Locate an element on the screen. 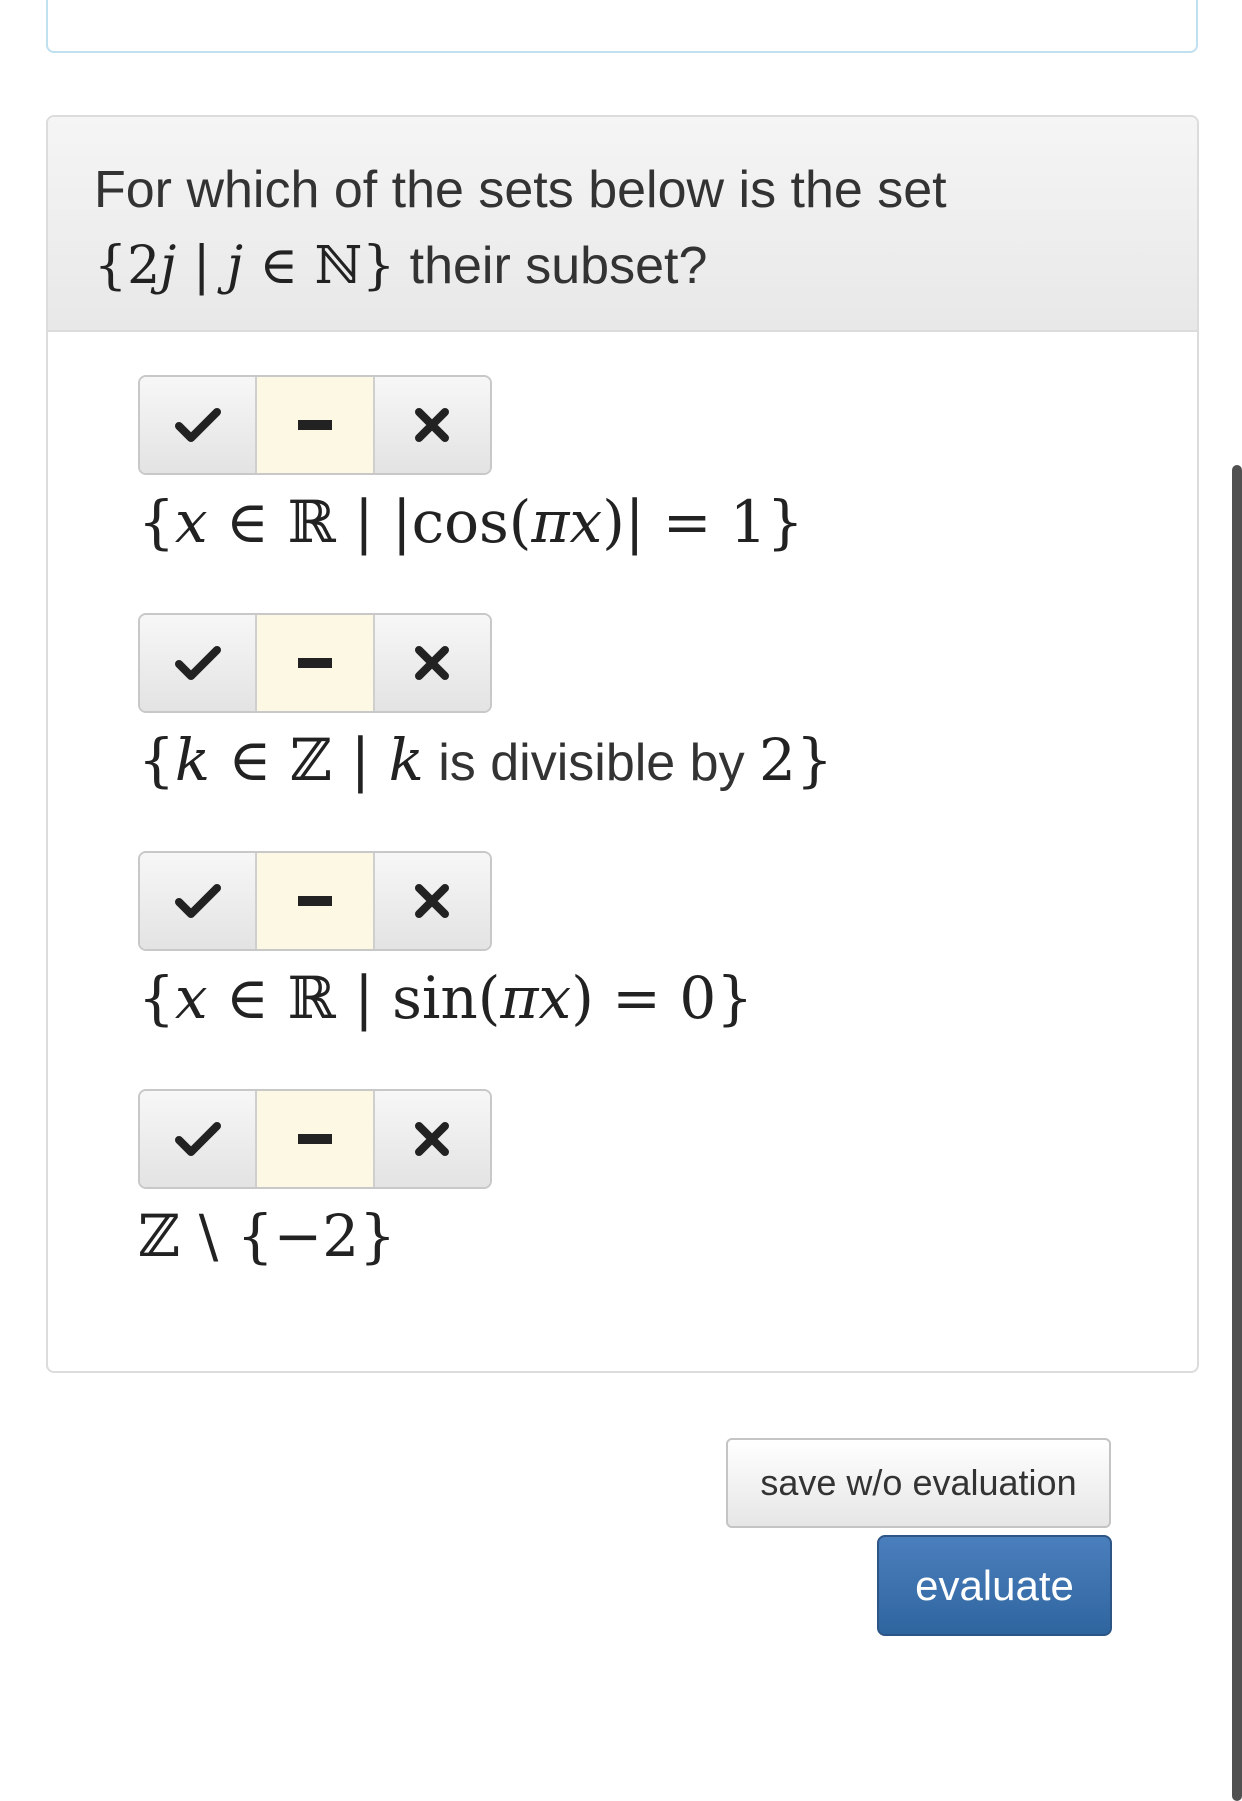 Image resolution: width=1242 pixels, height=1801 pixels. option-3-yes-button is located at coordinates (199, 901).